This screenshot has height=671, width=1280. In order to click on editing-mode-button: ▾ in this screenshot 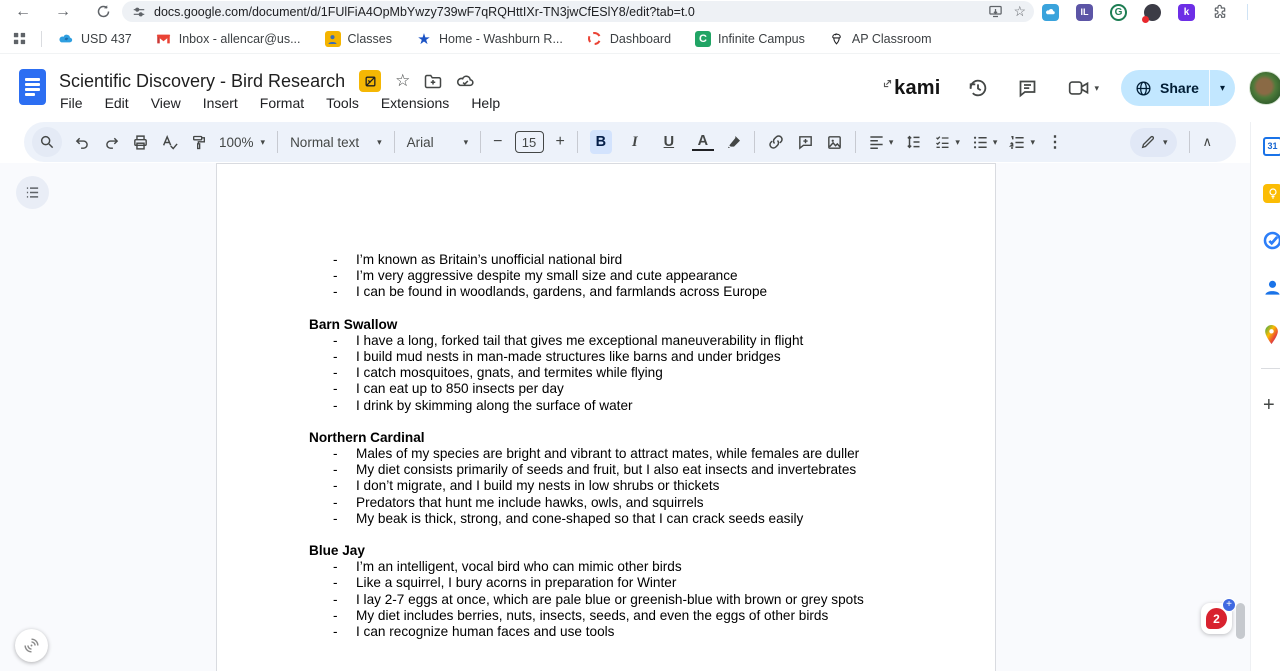, I will do `click(1153, 142)`.